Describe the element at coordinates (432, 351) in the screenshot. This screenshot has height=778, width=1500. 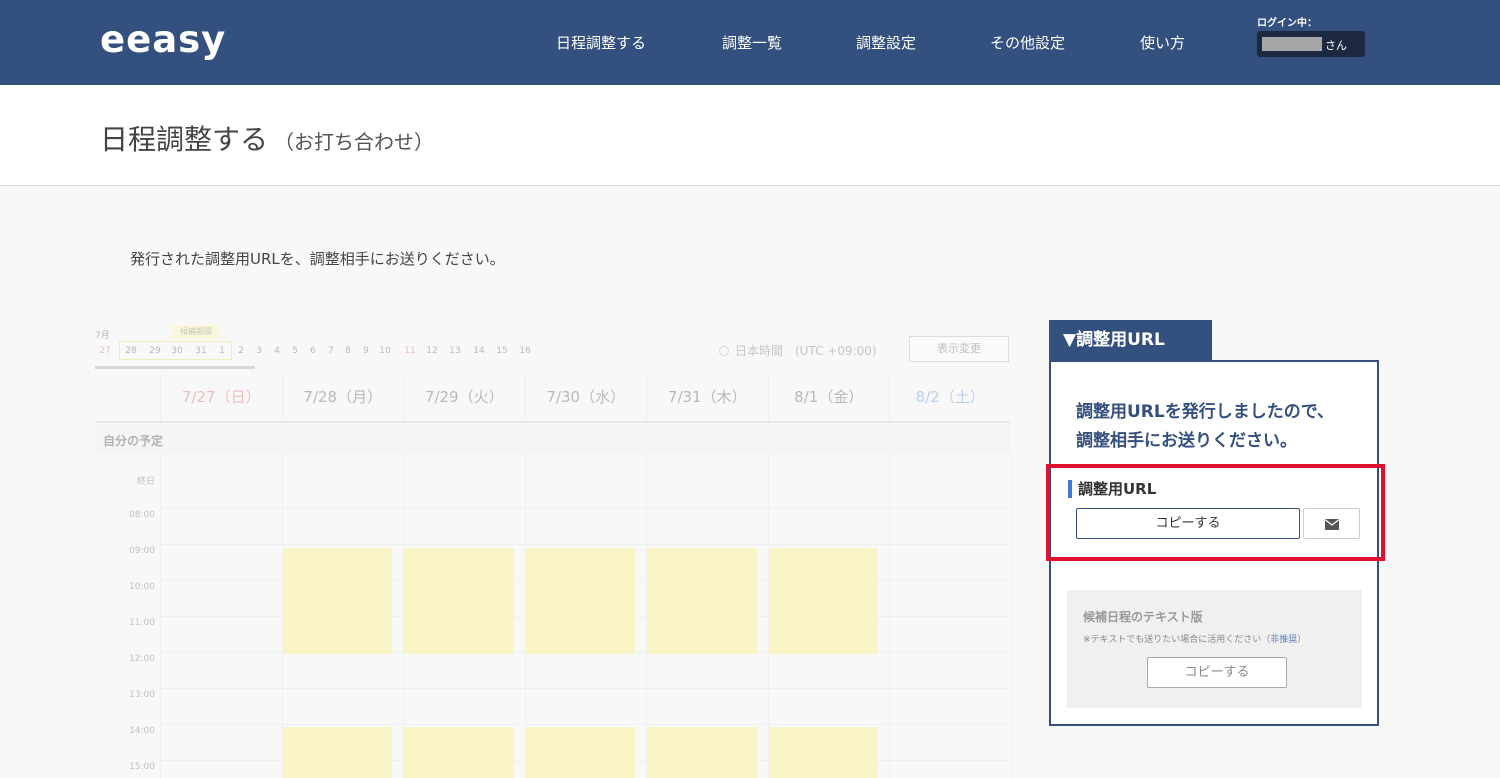
I see `calendar-day: 12` at that location.